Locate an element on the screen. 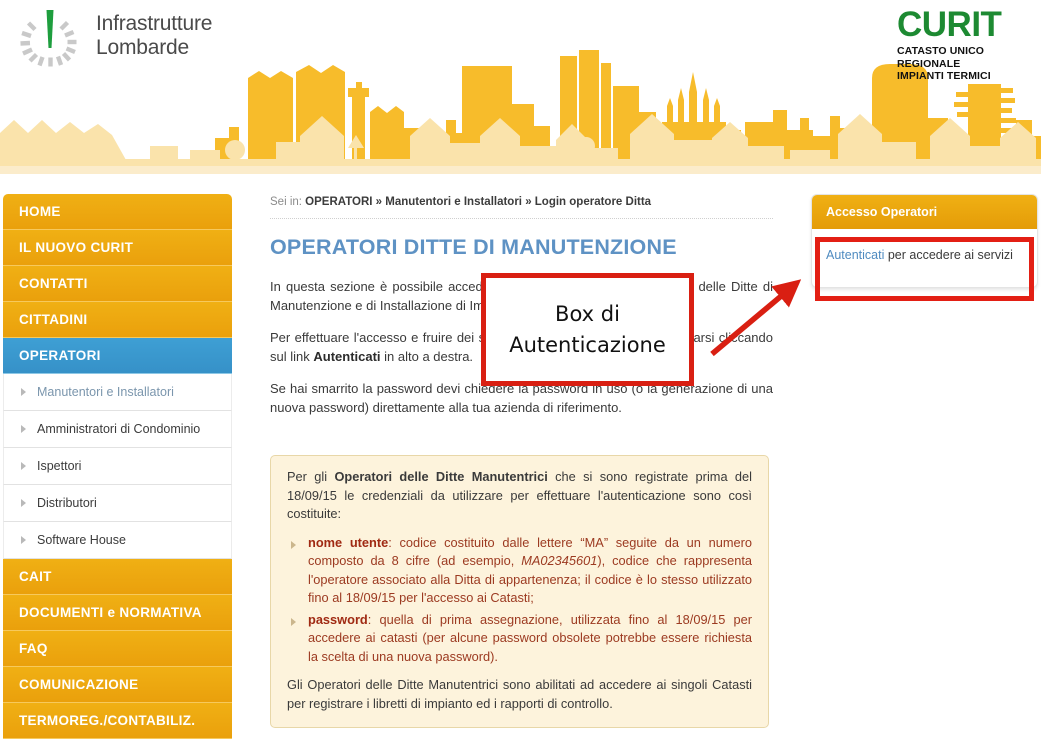 The image size is (1041, 749). callout-line-1: Box di is located at coordinates (587, 313).